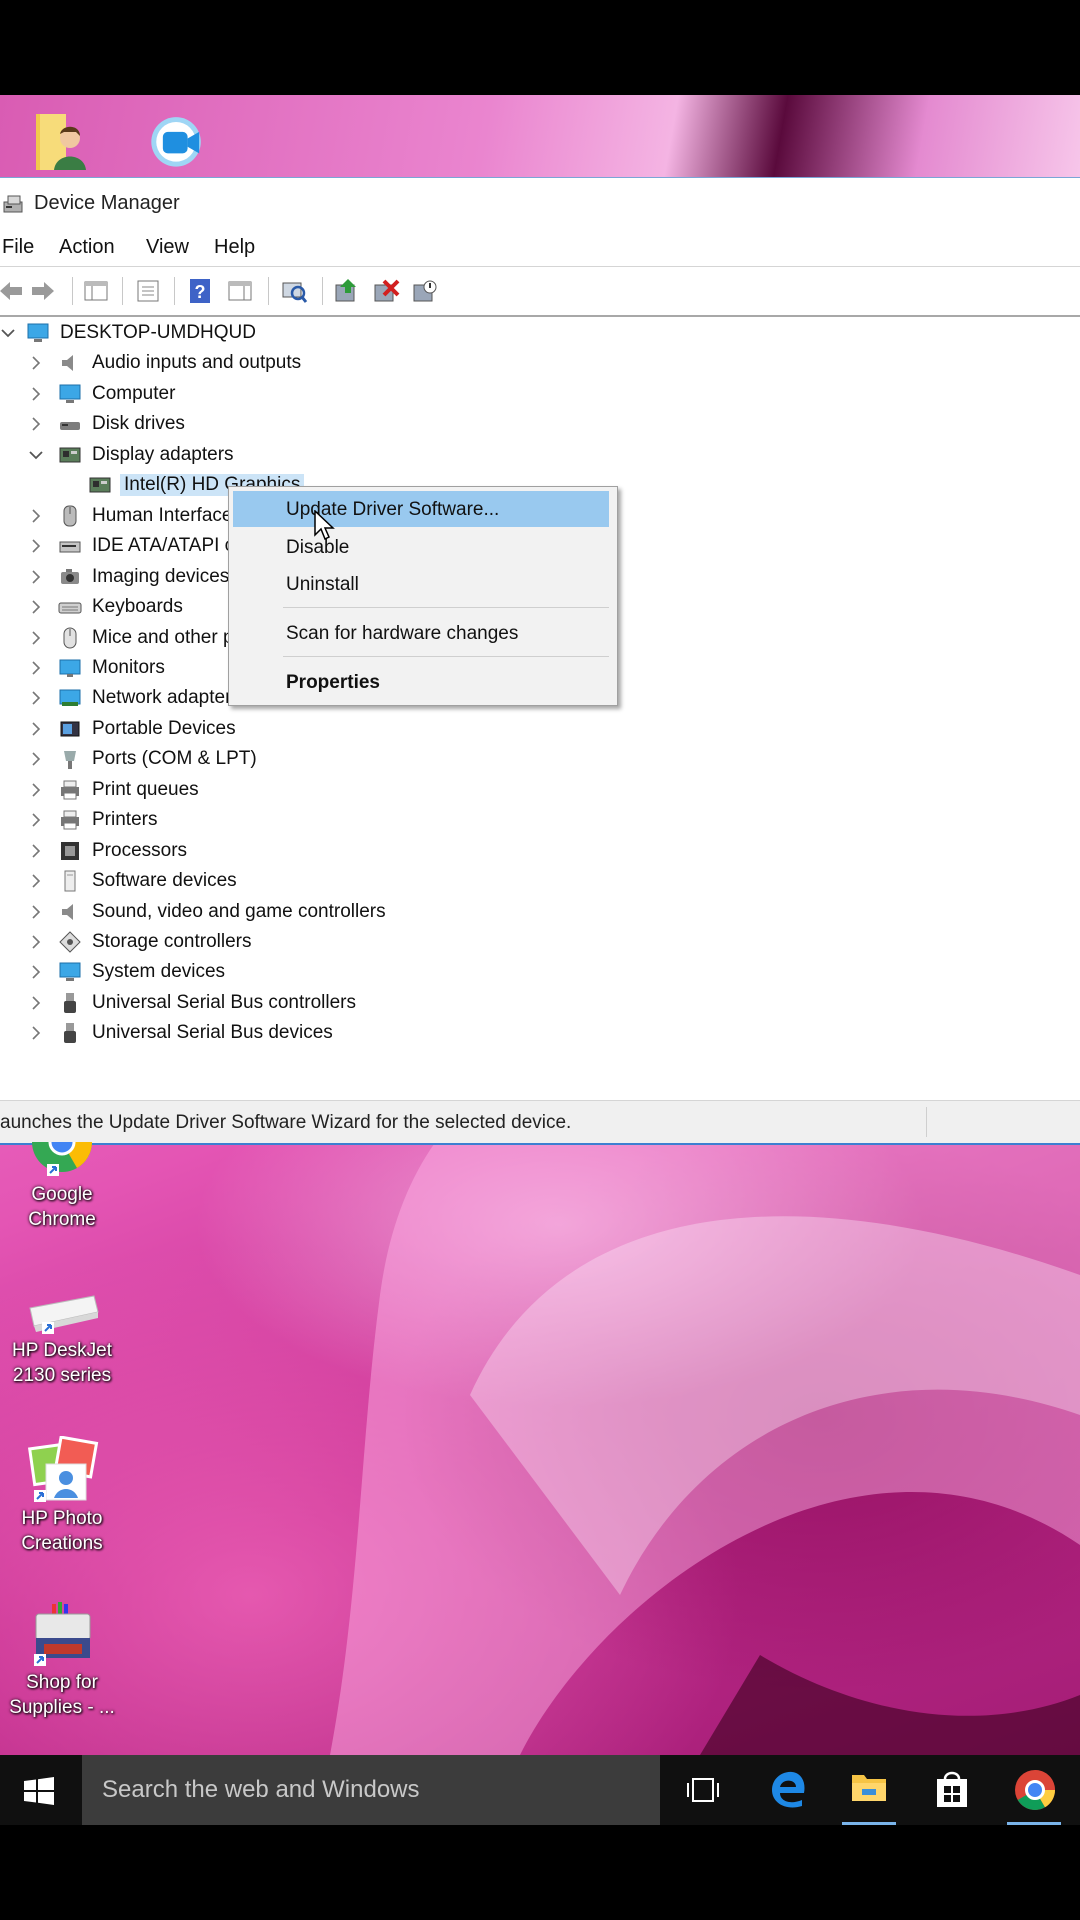  I want to click on status-divider, so click(926, 1122).